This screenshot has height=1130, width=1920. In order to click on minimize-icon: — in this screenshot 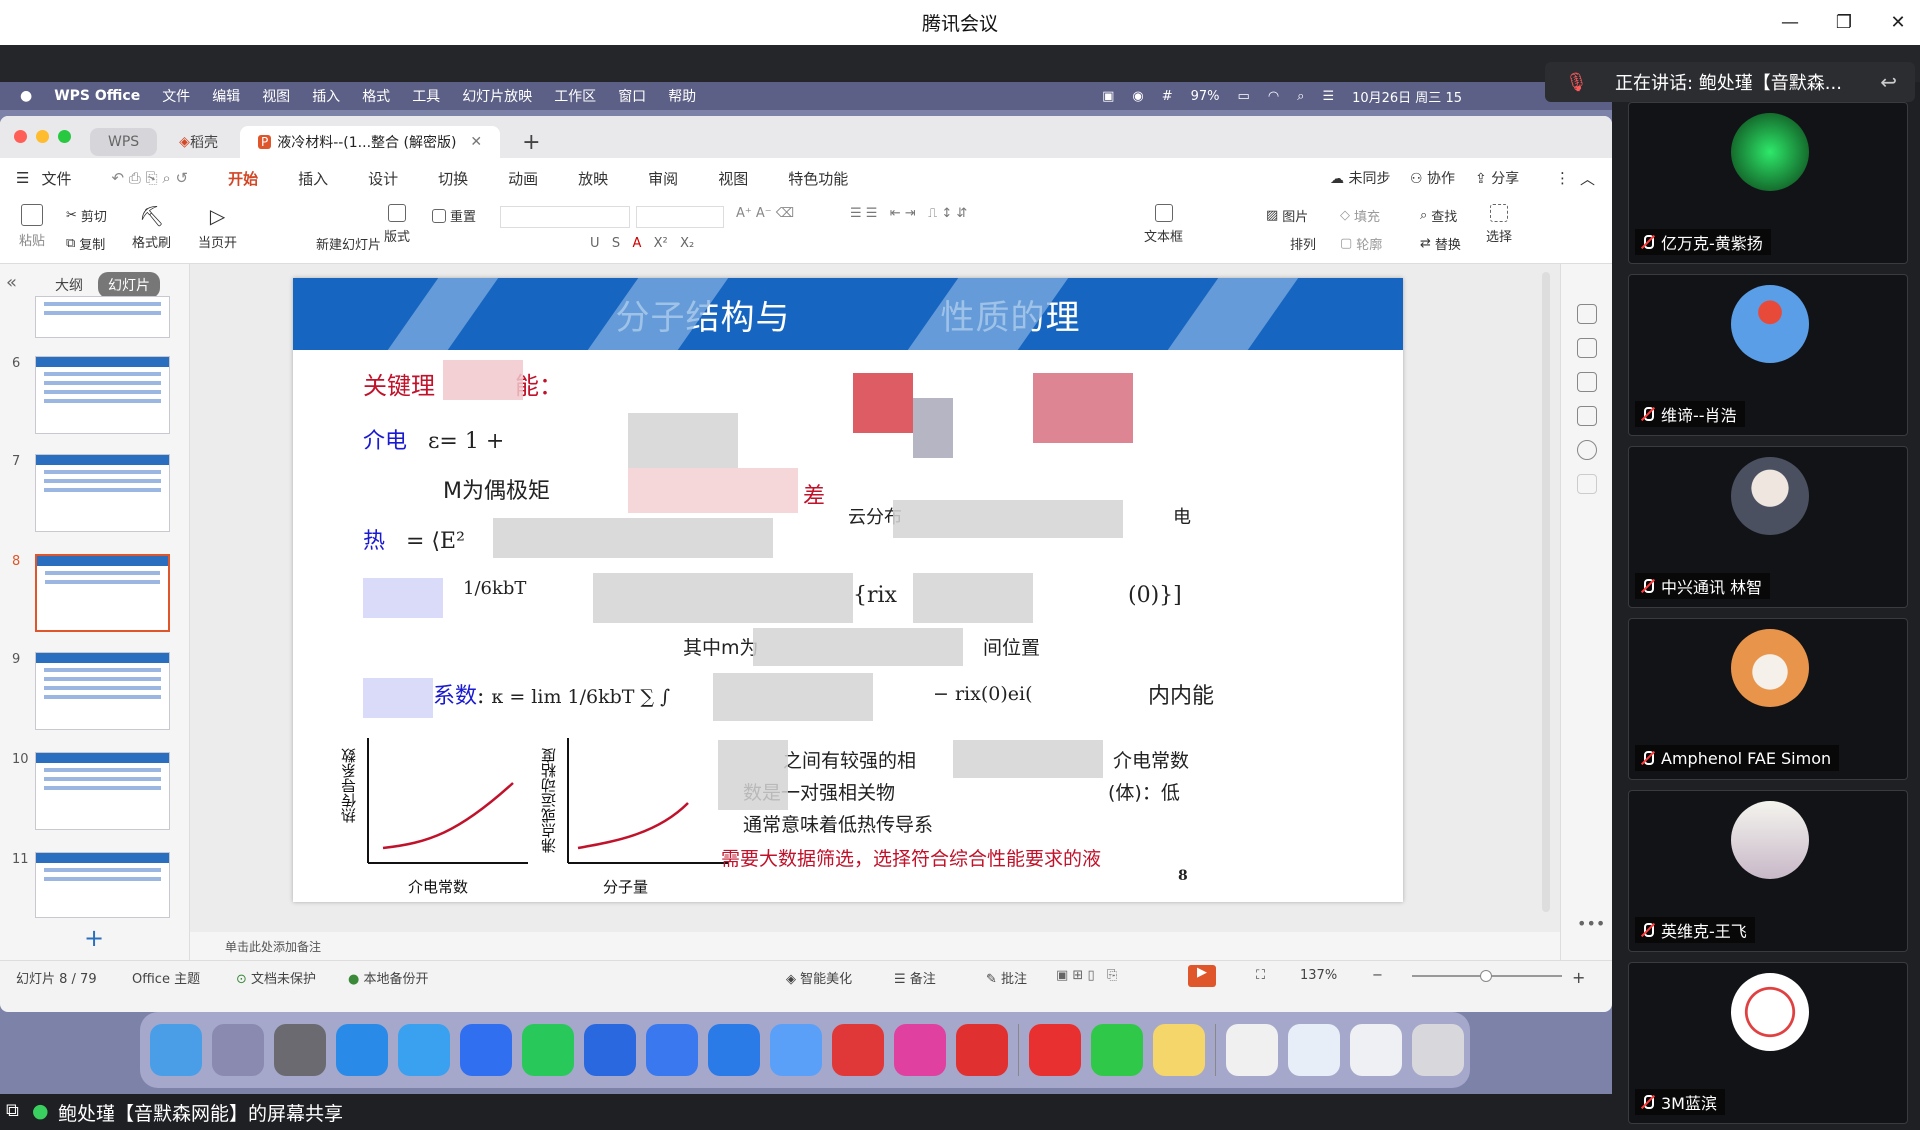, I will do `click(1790, 23)`.